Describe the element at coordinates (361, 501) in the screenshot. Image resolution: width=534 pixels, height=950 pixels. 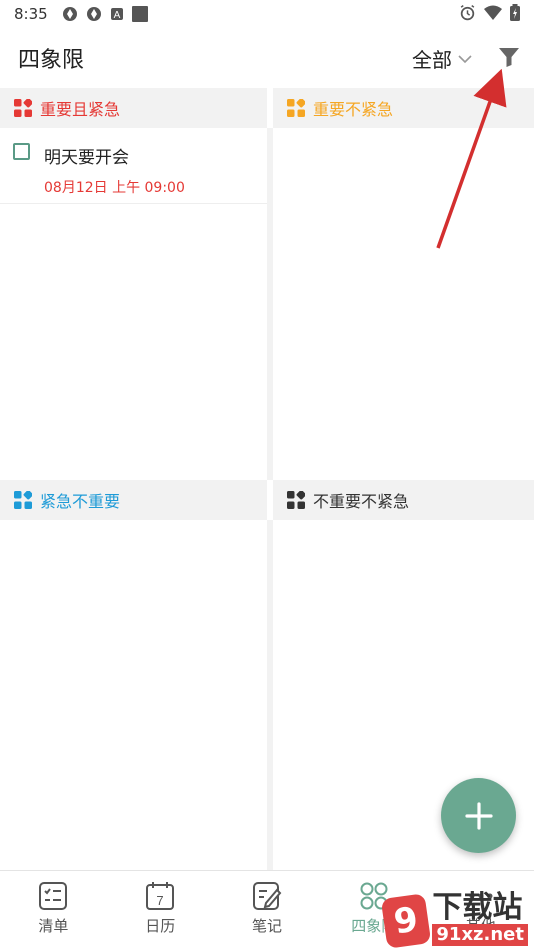
I see `quadrant-label: 不重要不紧急` at that location.